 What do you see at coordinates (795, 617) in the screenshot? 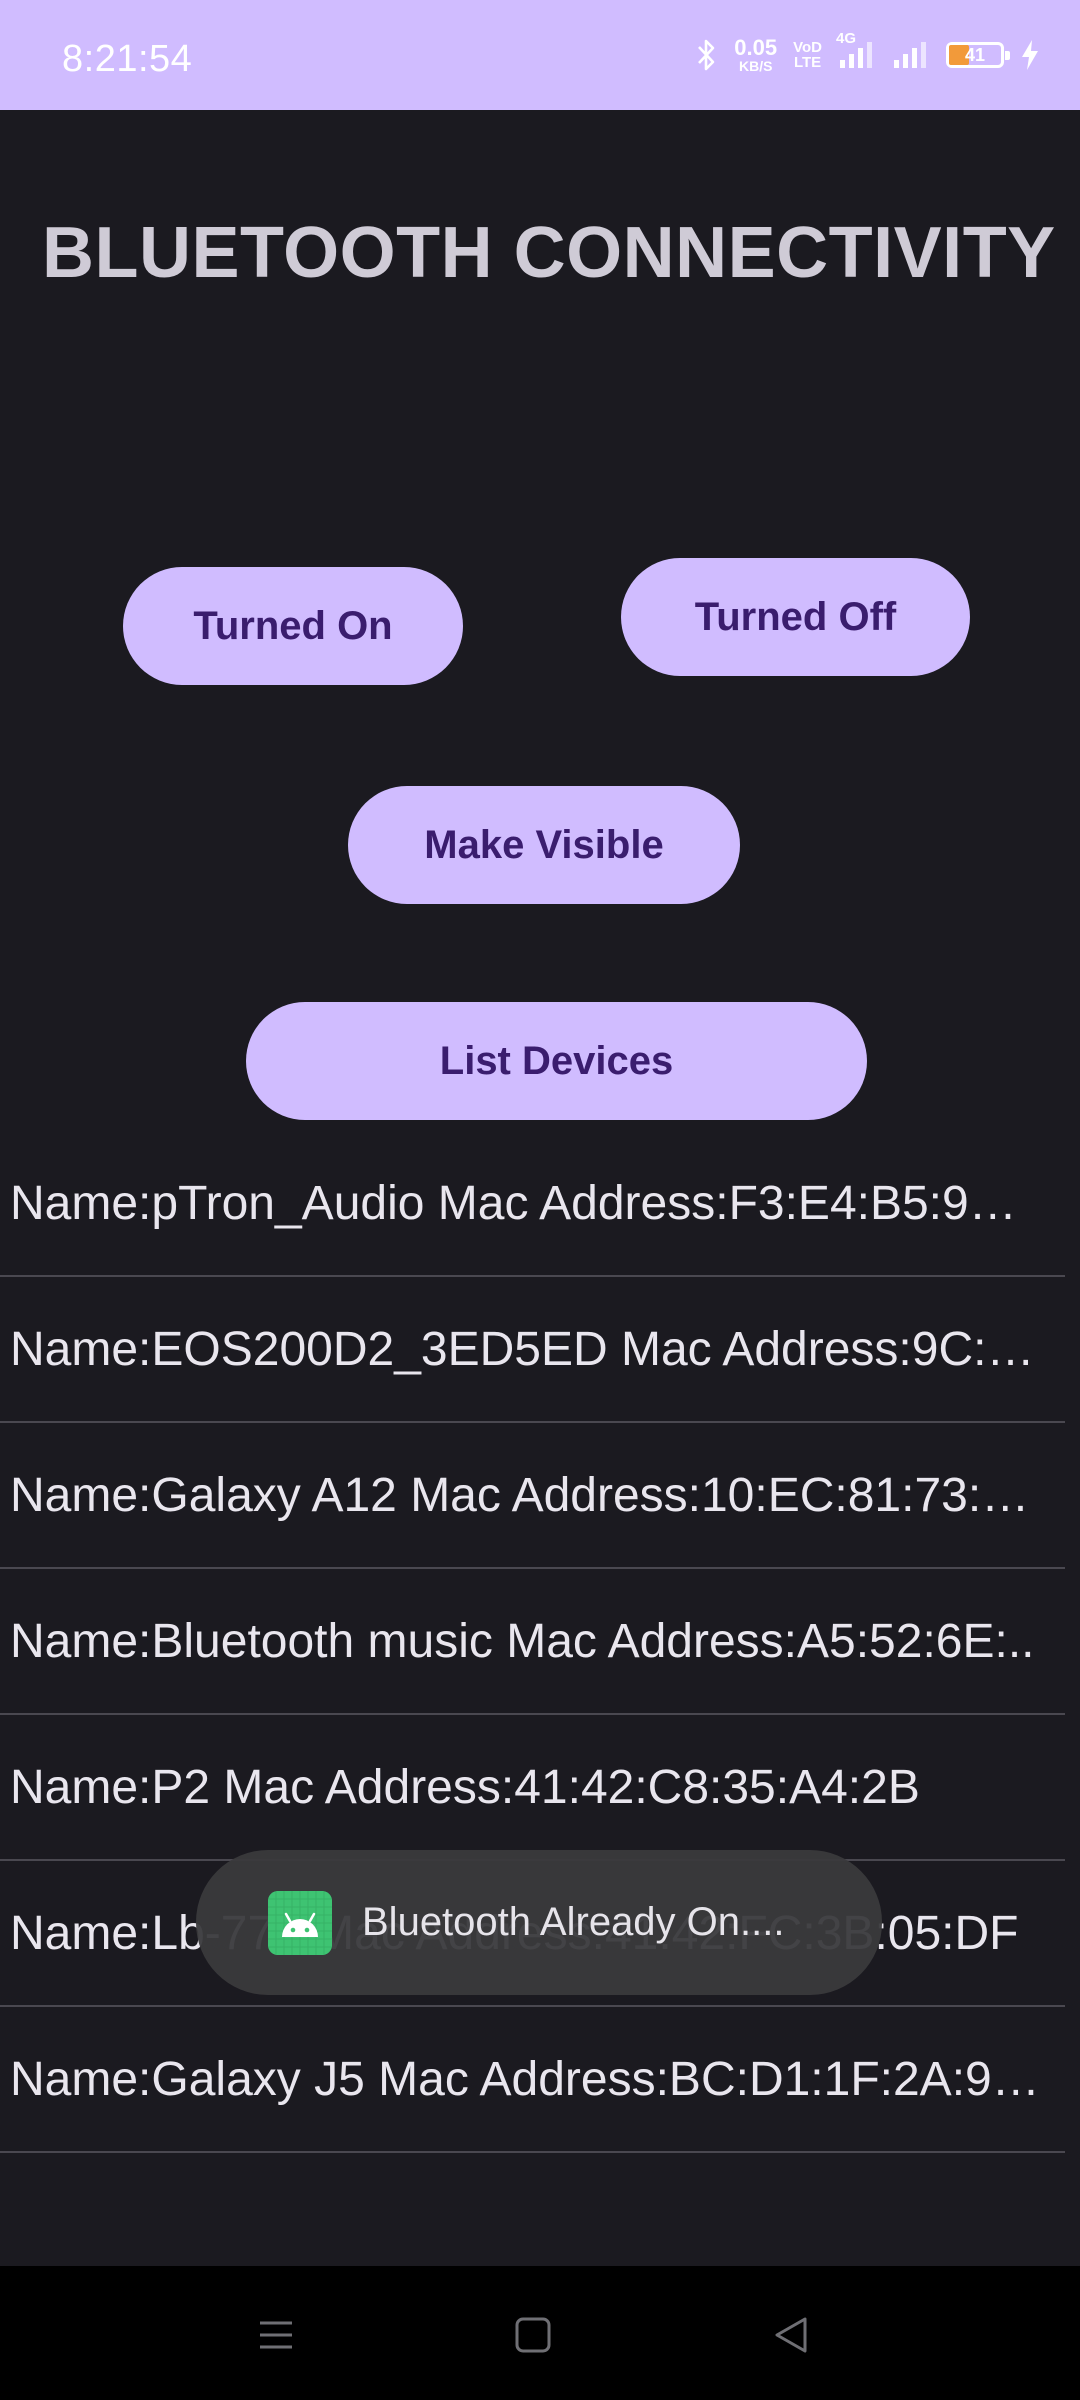
I see `turn-off-button: Turned Off` at bounding box center [795, 617].